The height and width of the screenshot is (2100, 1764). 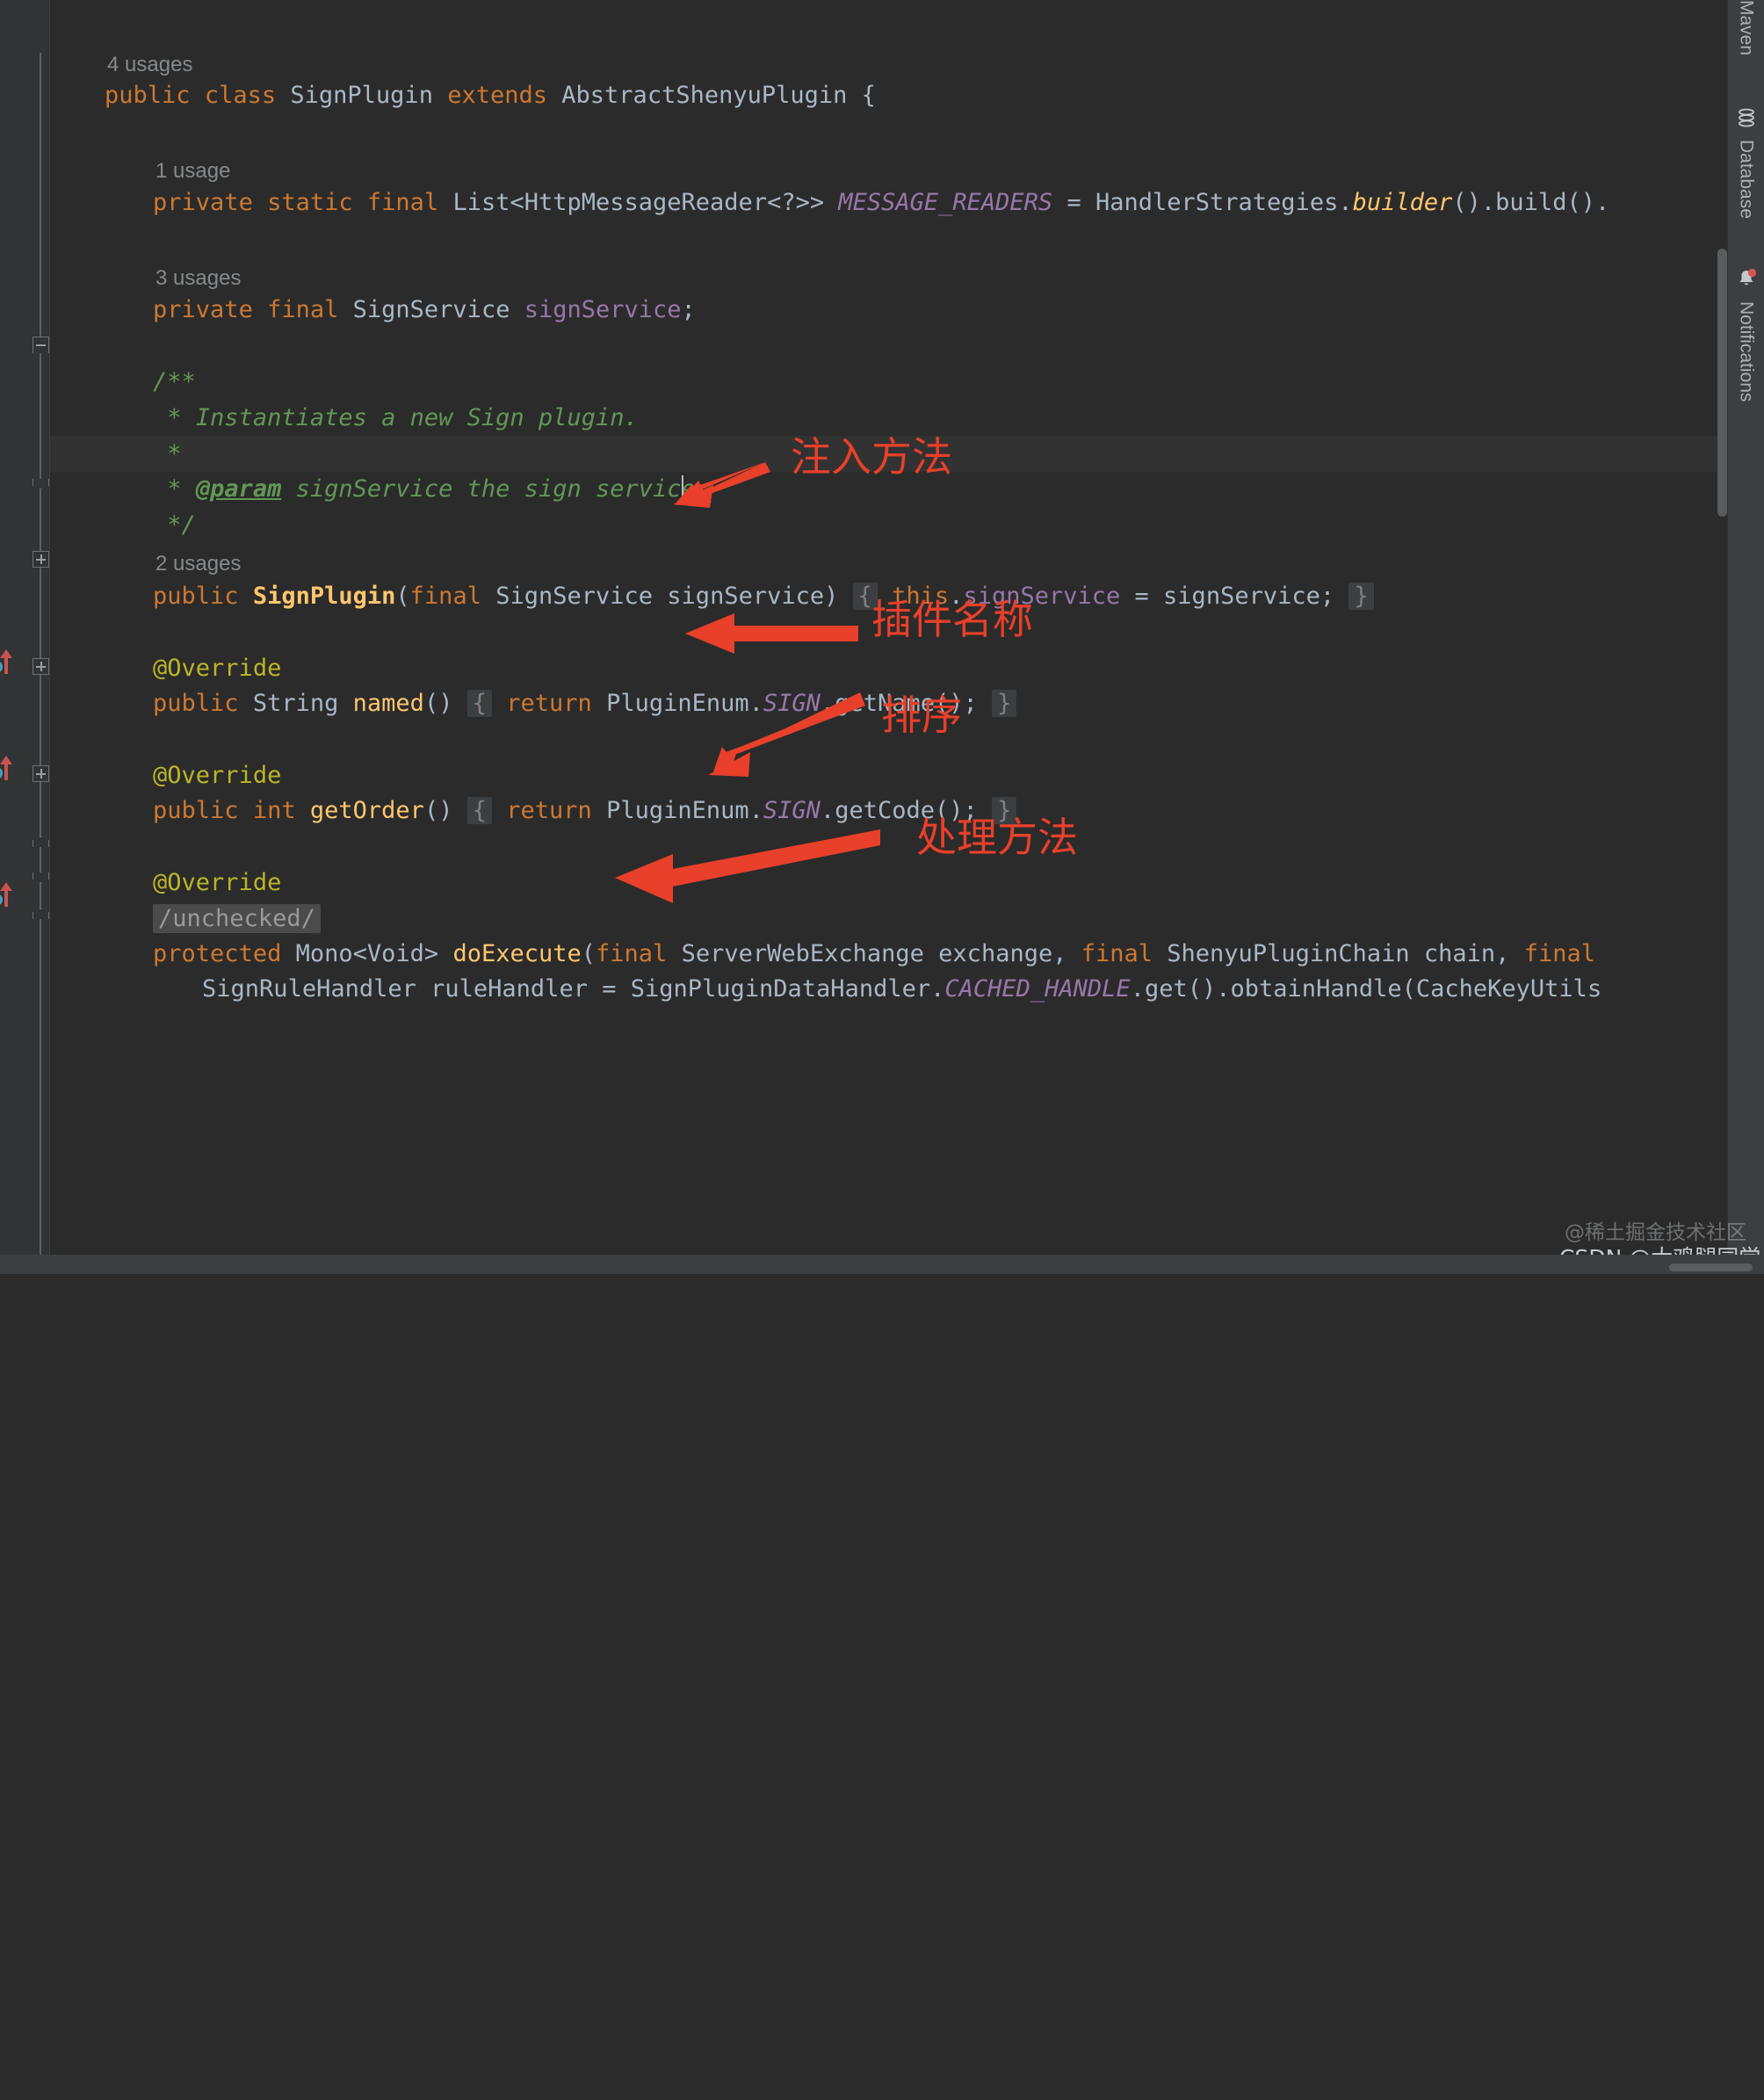 What do you see at coordinates (6, 893) in the screenshot?
I see `implementing-method-icon-doexecute` at bounding box center [6, 893].